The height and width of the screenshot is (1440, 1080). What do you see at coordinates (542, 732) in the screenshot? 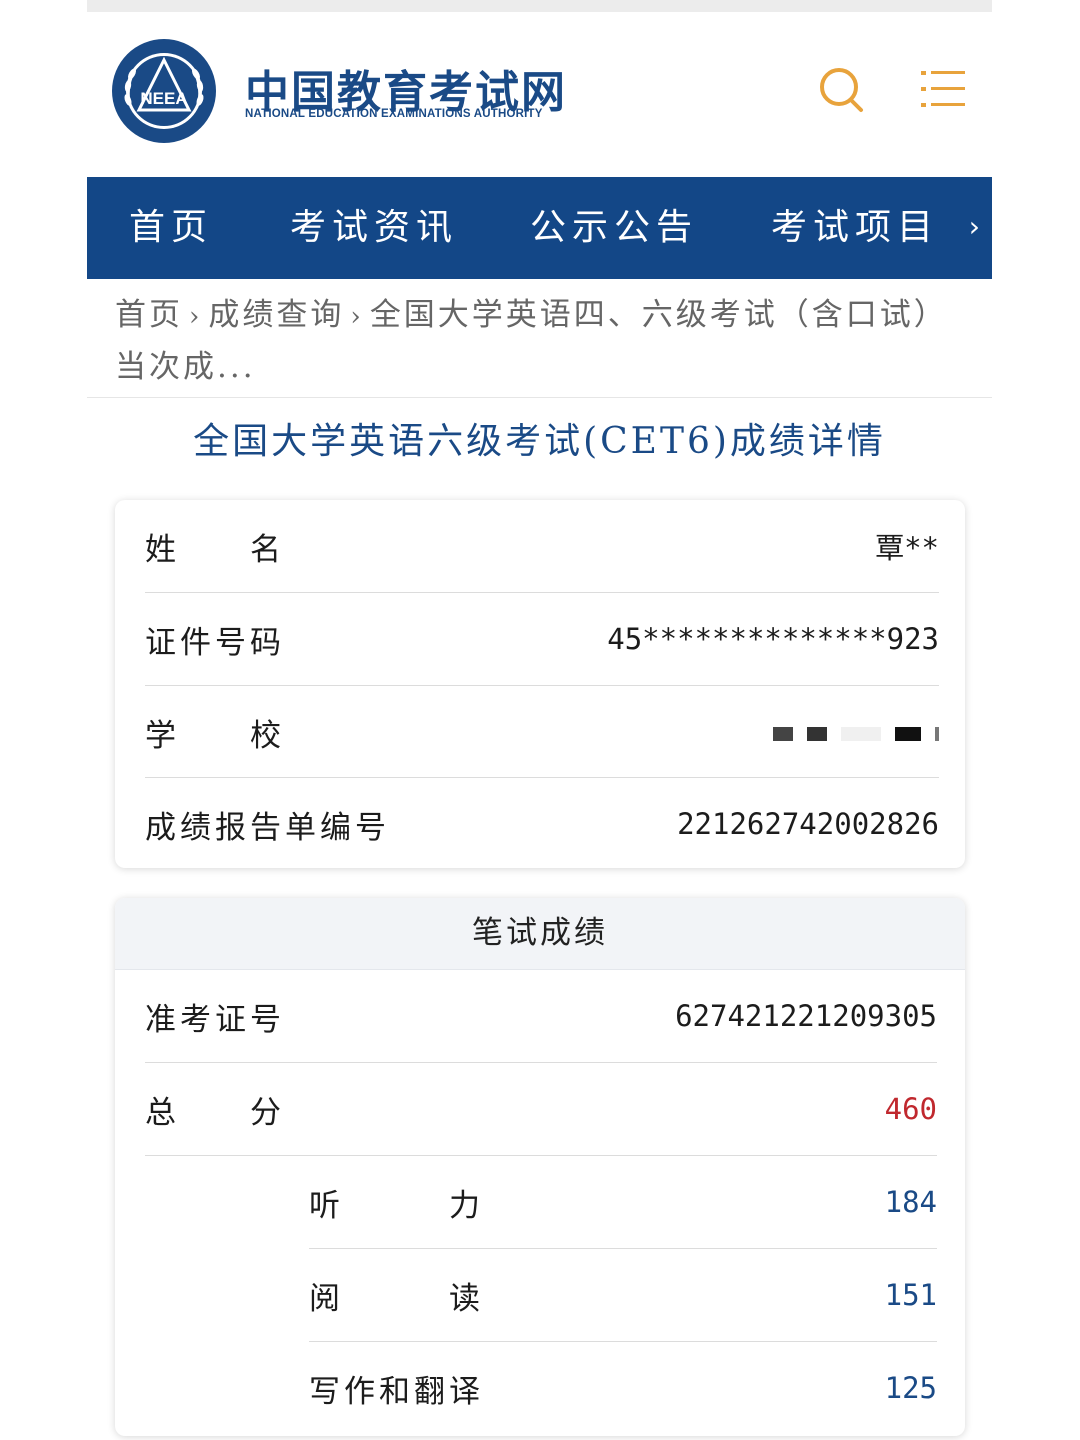
I see `info-row-school: 学 校` at bounding box center [542, 732].